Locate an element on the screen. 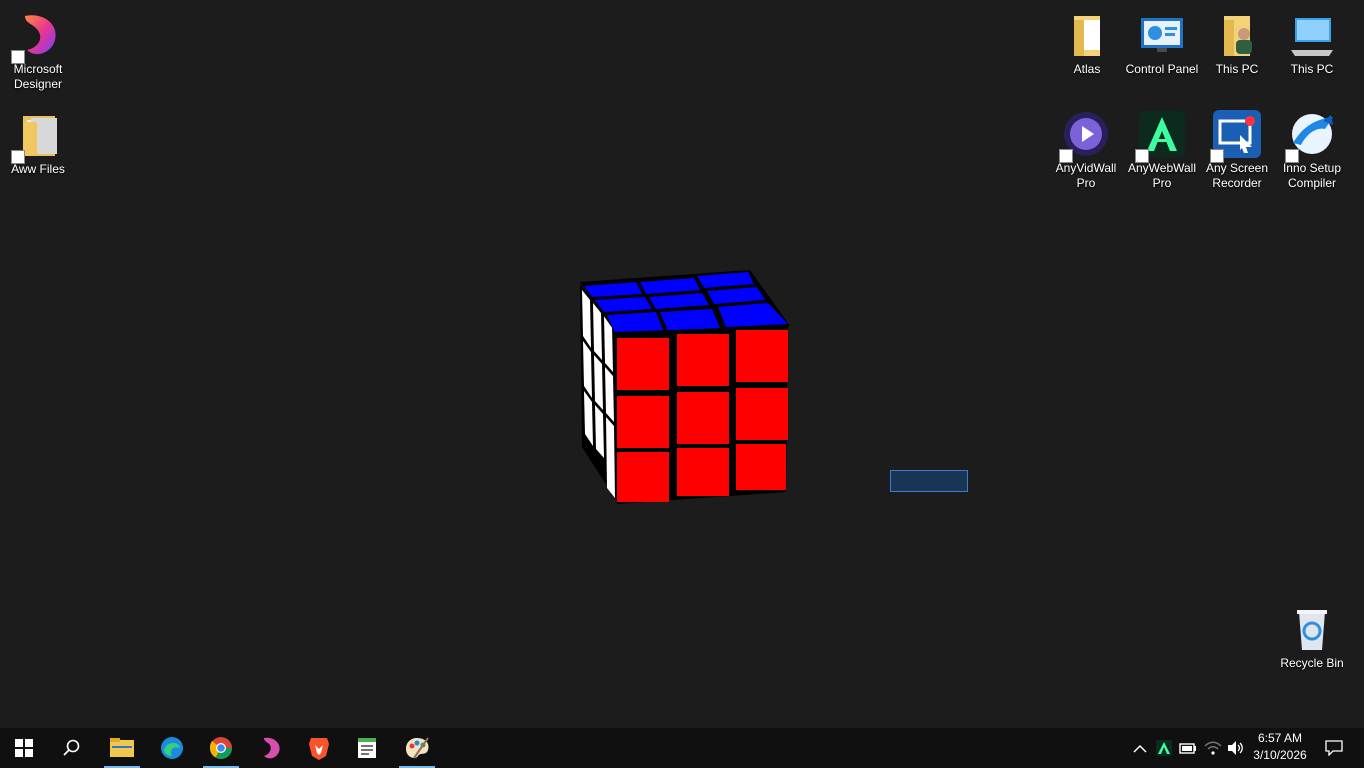 Image resolution: width=1364 pixels, height=768 pixels. paint-icon is located at coordinates (417, 748).